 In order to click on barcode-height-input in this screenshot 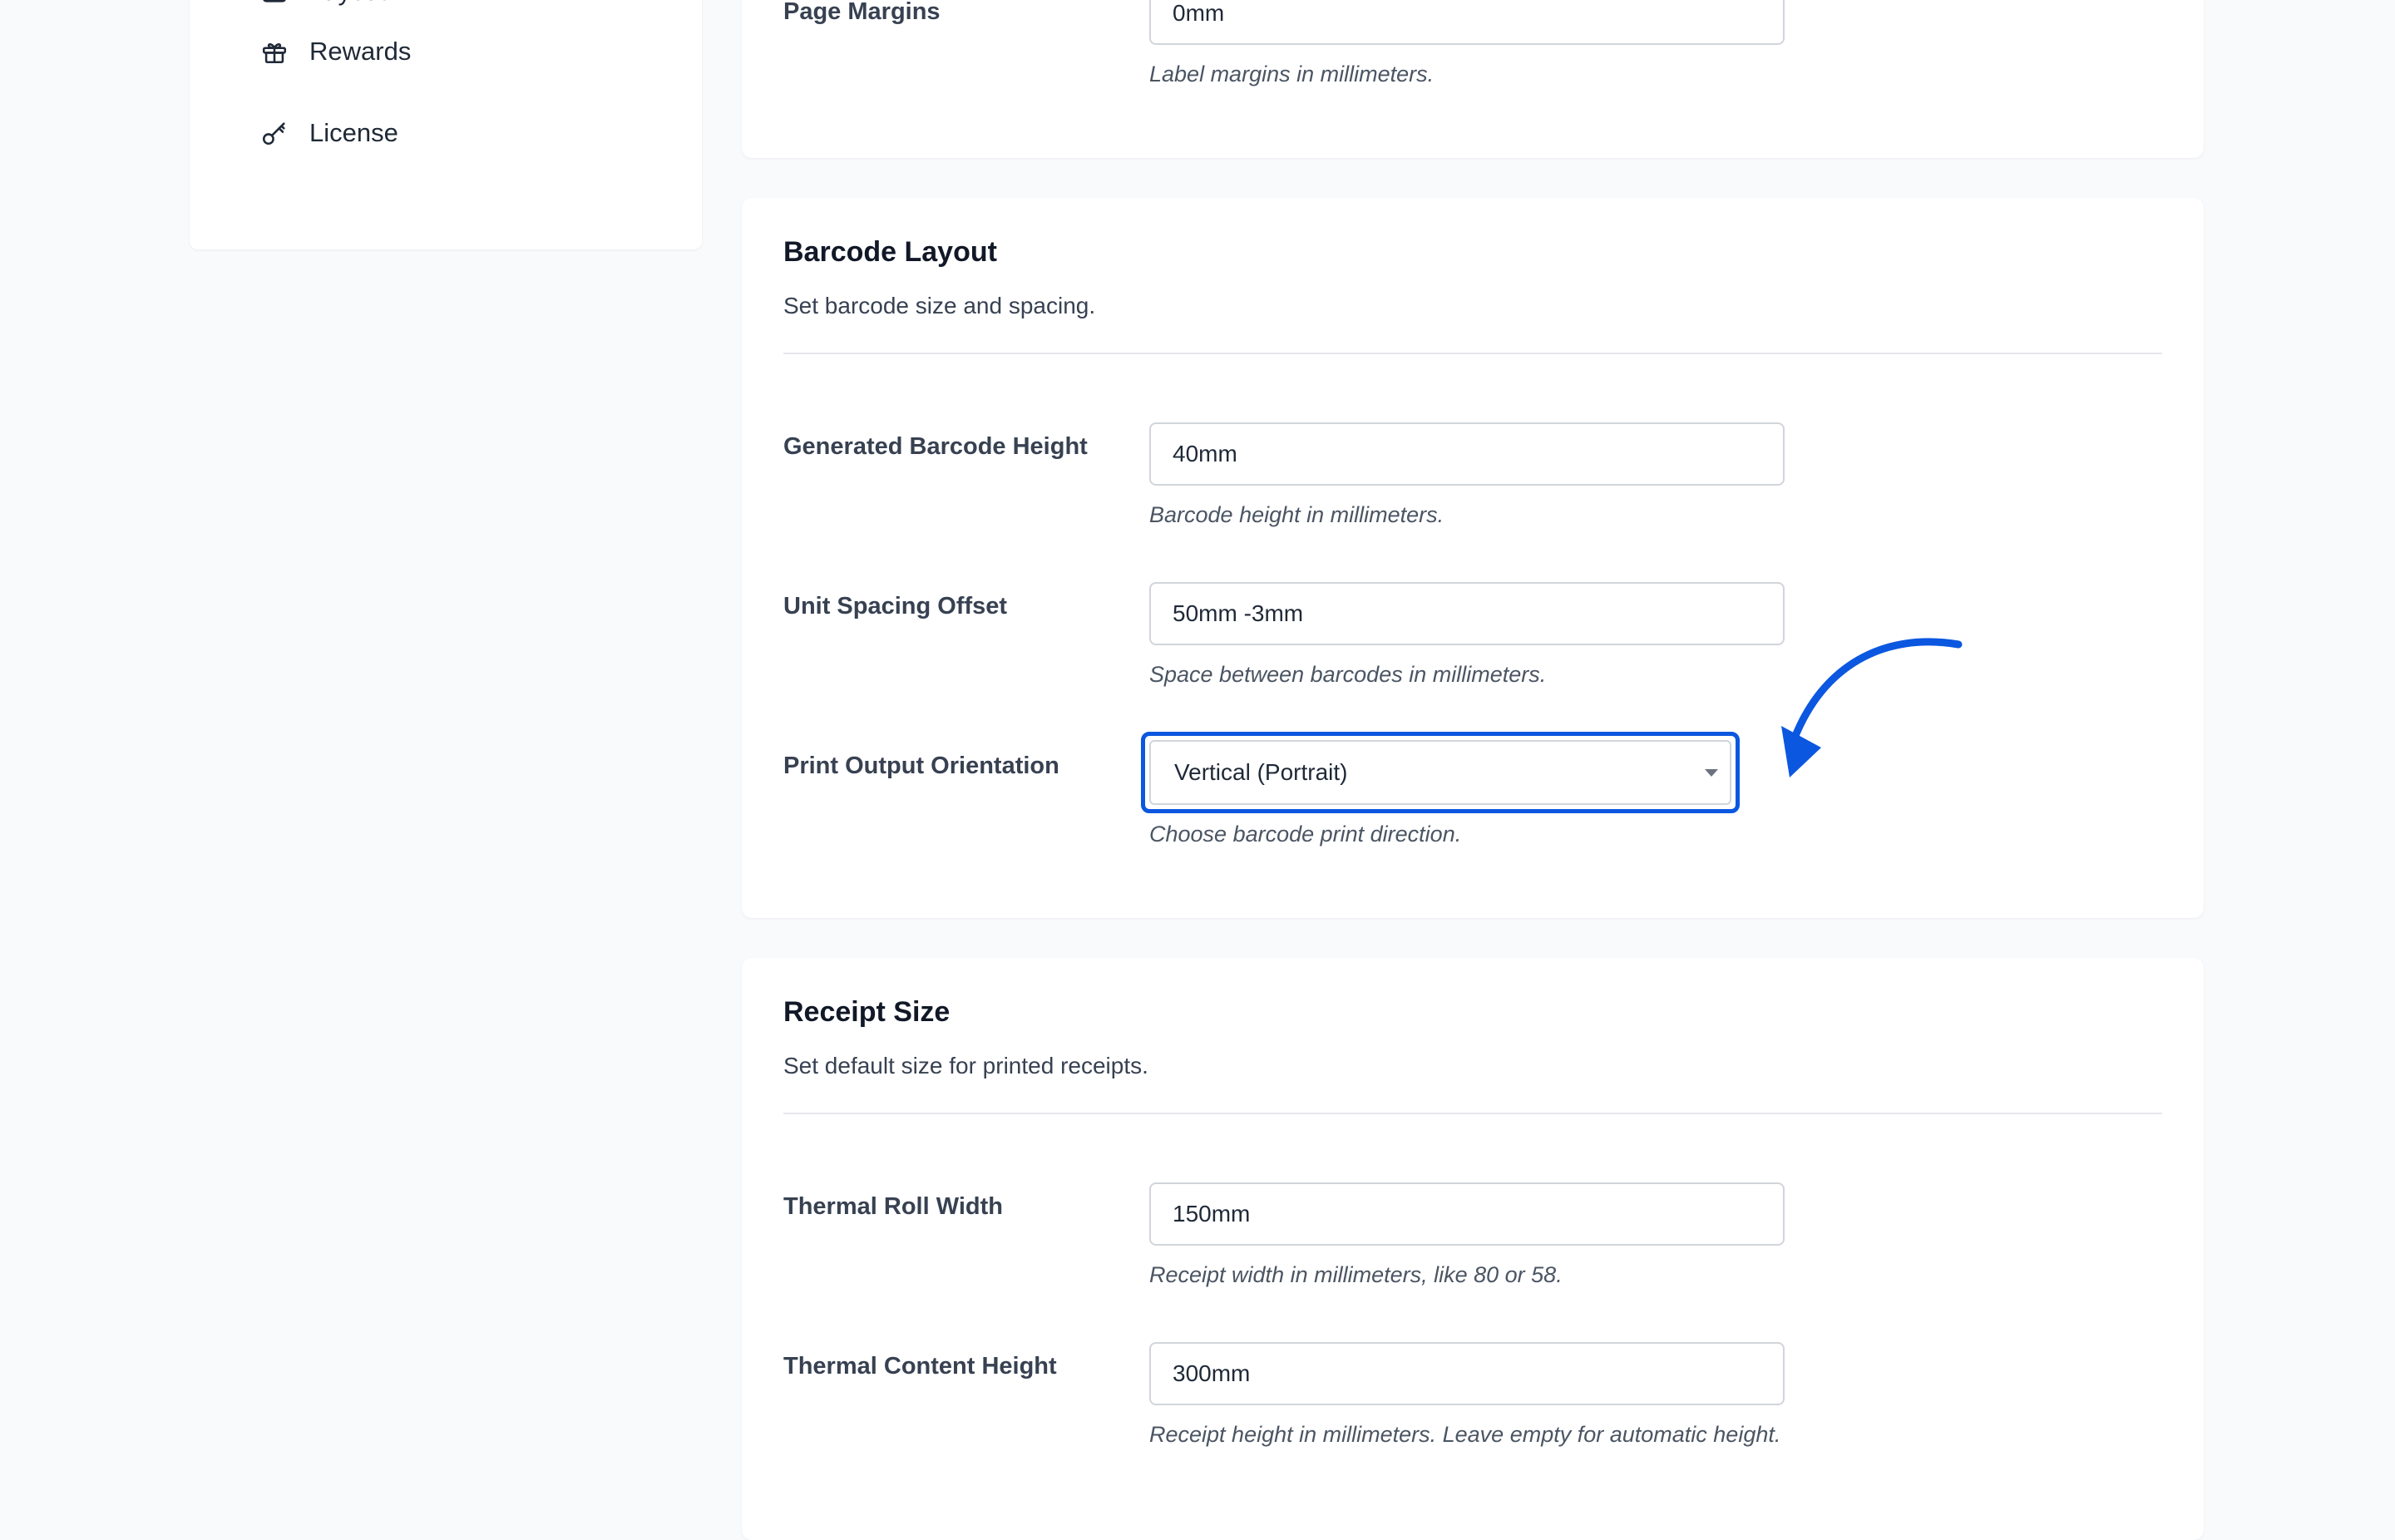, I will do `click(1467, 454)`.